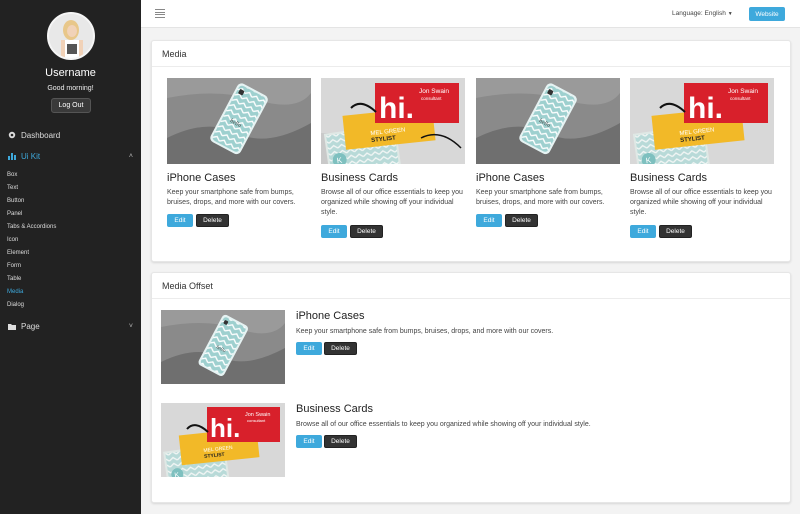  I want to click on chevron-up-icon: ˄, so click(130, 156).